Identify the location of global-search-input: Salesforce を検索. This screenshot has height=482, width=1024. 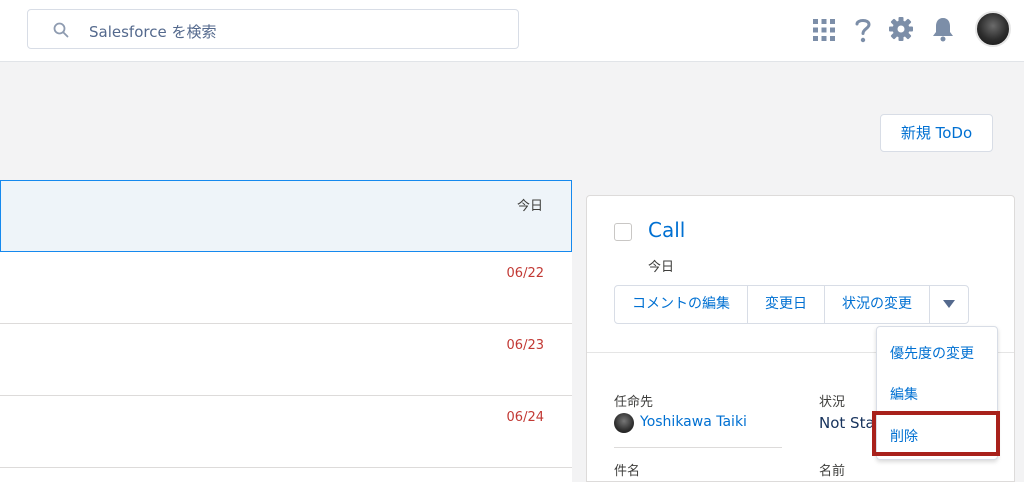
(273, 29).